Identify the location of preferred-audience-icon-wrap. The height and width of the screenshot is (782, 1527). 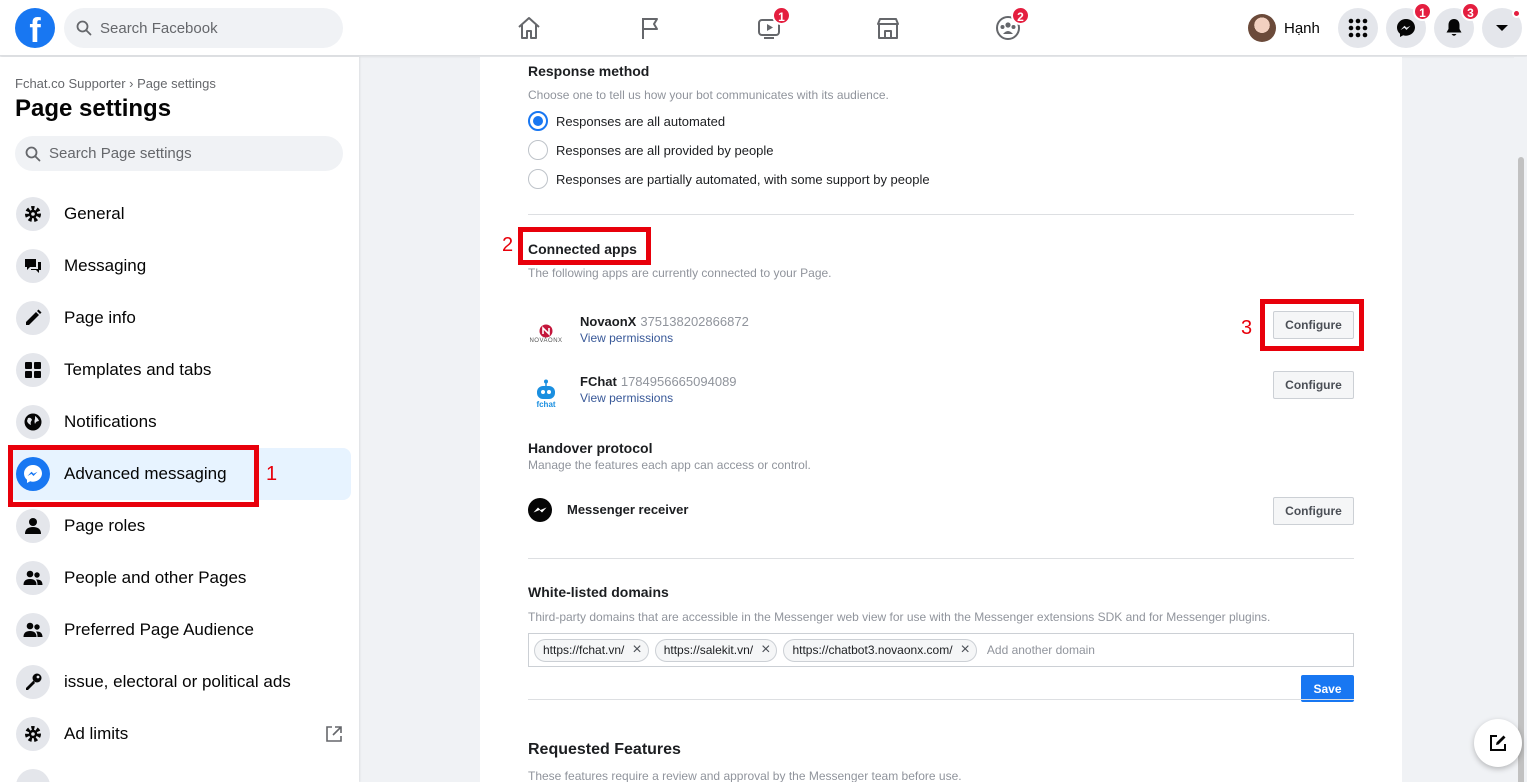
(33, 630).